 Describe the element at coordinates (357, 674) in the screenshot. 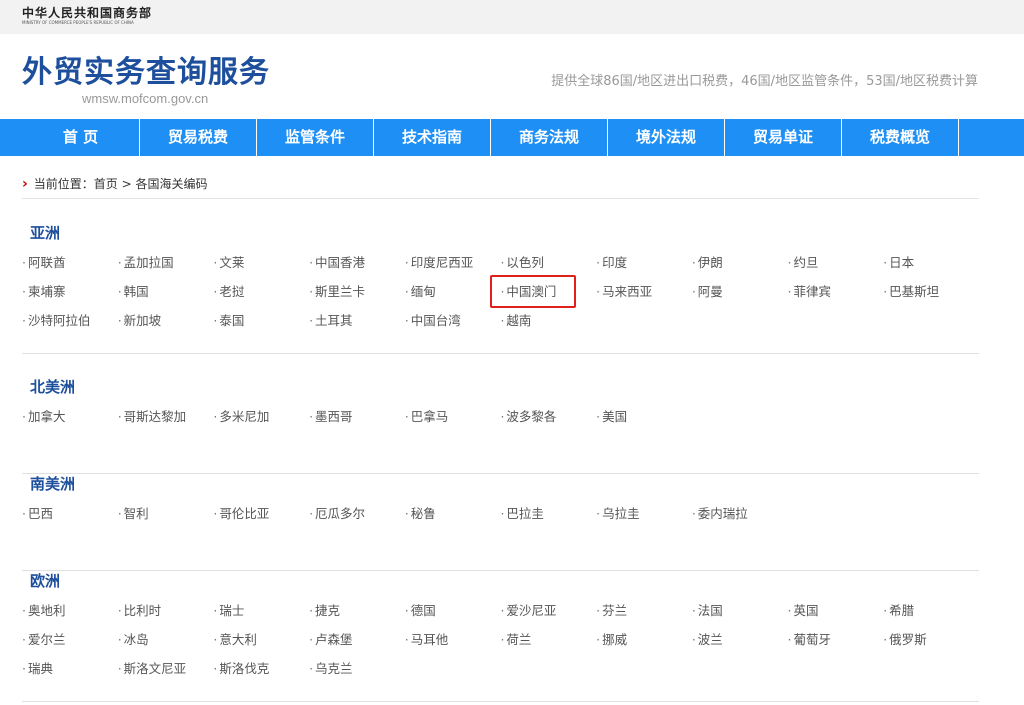

I see `country-link: · 乌克兰` at that location.